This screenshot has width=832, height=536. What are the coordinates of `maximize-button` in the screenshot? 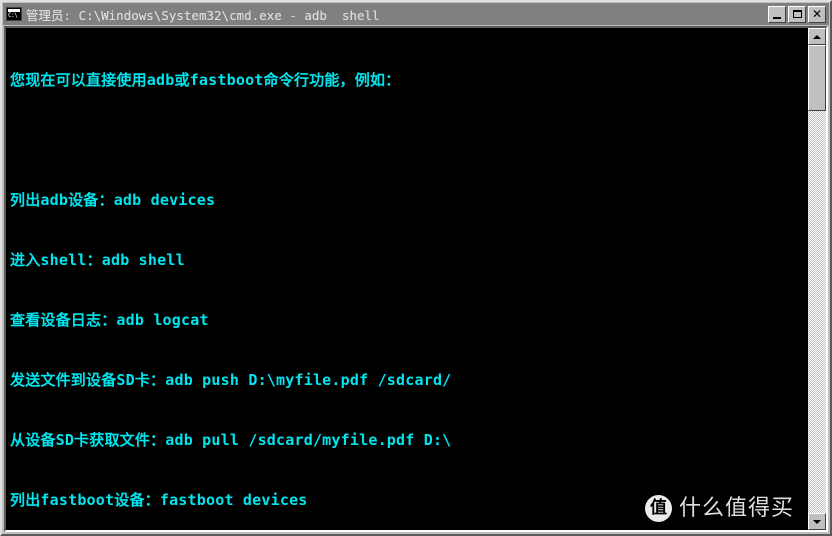 It's located at (797, 14).